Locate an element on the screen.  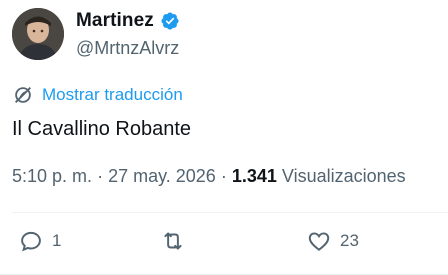
avatar is located at coordinates (38, 34).